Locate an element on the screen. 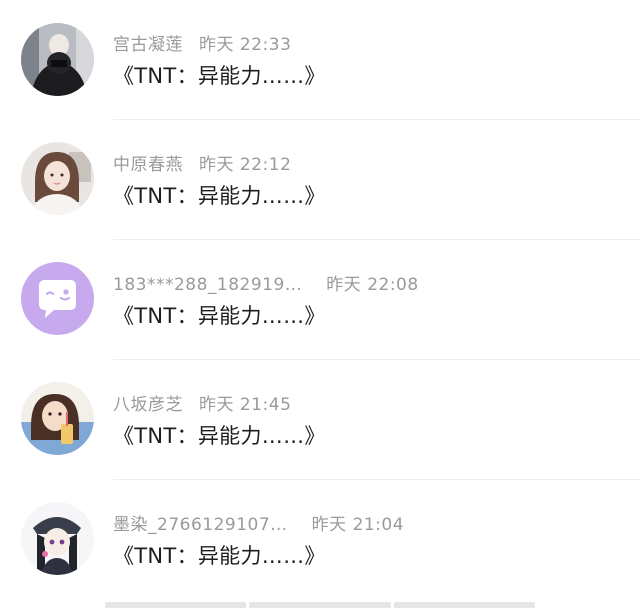  timestamp: 昨天 21:45 is located at coordinates (245, 405).